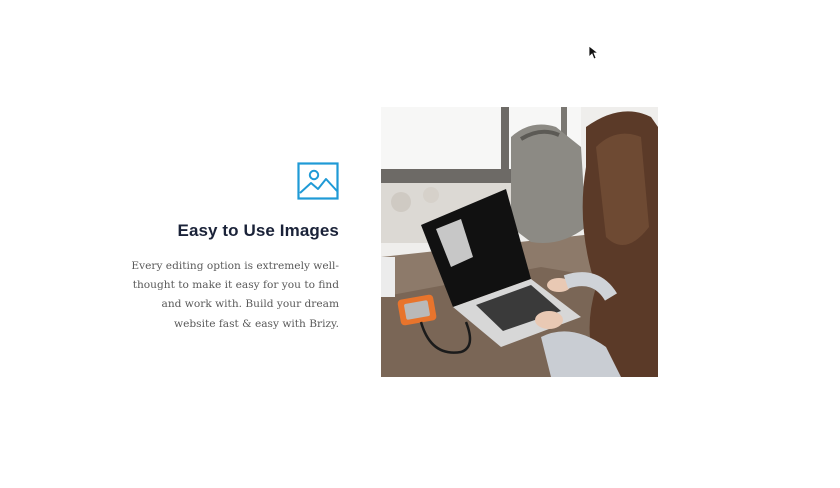  What do you see at coordinates (258, 230) in the screenshot?
I see `feature-title: Easy to Use Images` at bounding box center [258, 230].